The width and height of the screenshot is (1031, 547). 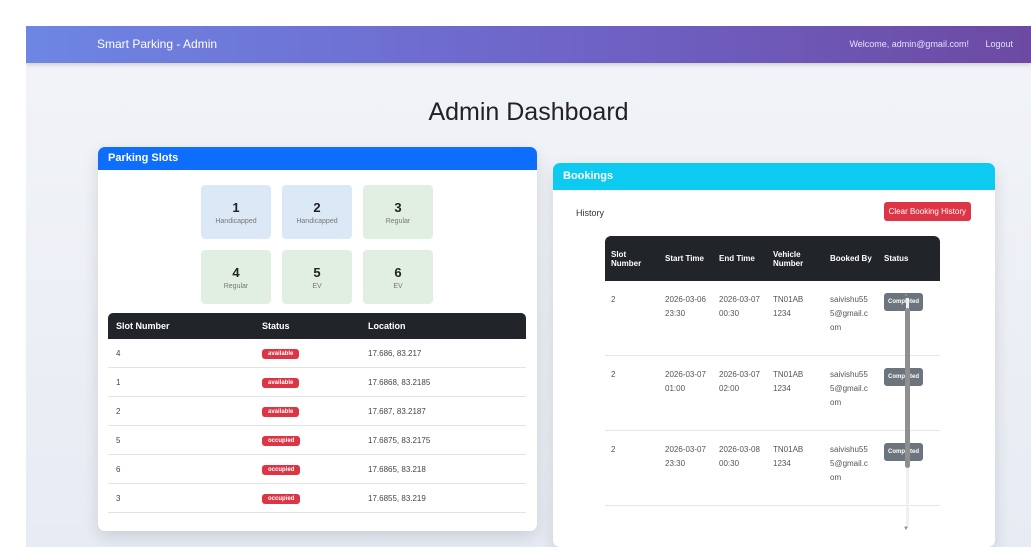 What do you see at coordinates (443, 469) in the screenshot?
I see `location-cell: 17.6865, 83.218` at bounding box center [443, 469].